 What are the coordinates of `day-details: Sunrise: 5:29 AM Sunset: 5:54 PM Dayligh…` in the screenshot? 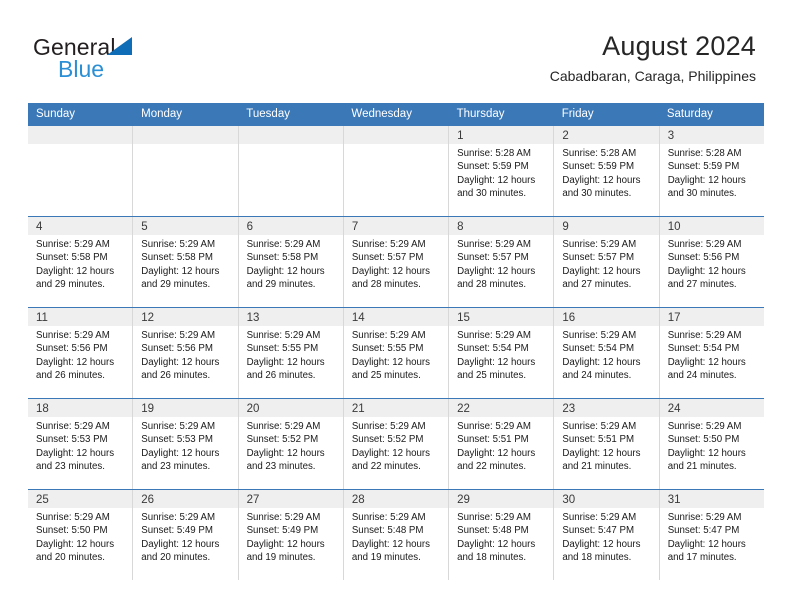 It's located at (712, 354).